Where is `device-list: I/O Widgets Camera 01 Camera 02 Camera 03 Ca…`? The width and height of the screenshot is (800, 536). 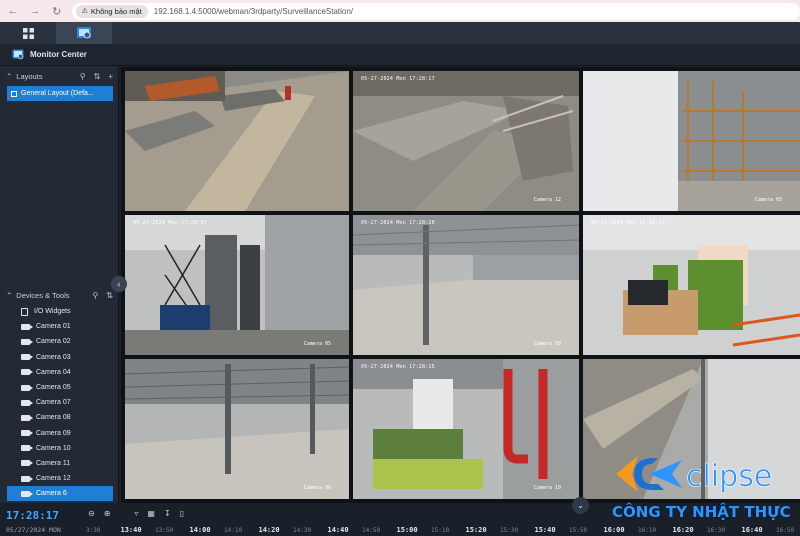
device-list: I/O Widgets Camera 01 Camera 02 Camera 03 Ca… is located at coordinates (60, 403).